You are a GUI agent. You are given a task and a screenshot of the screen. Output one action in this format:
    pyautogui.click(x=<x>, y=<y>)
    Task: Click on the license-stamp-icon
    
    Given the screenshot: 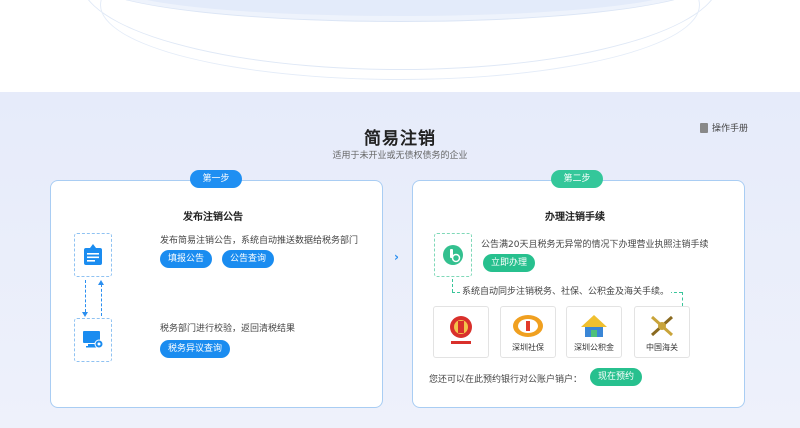 What is the action you would take?
    pyautogui.click(x=453, y=255)
    